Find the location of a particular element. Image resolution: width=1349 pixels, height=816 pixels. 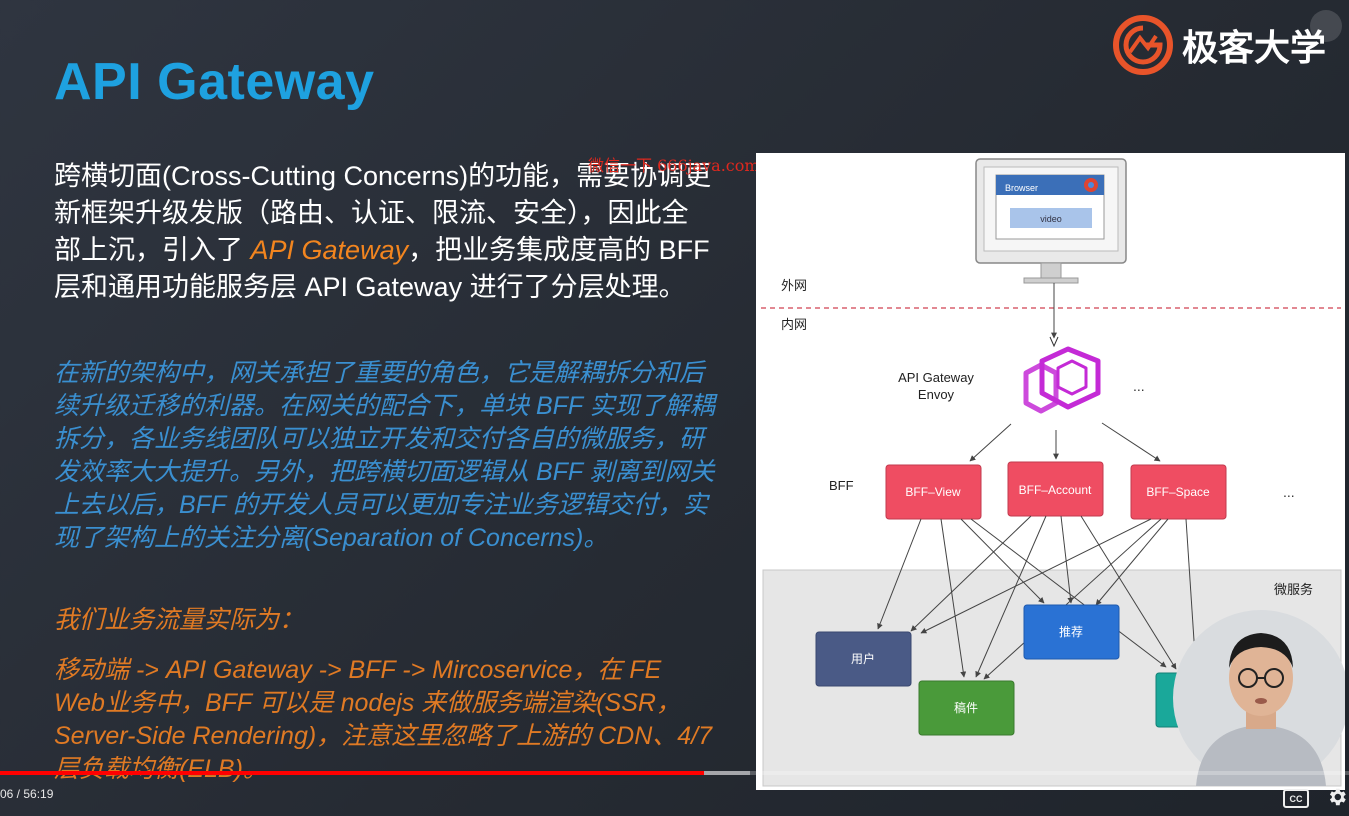

watermark: 微信一下 666java.com is located at coordinates (674, 165).